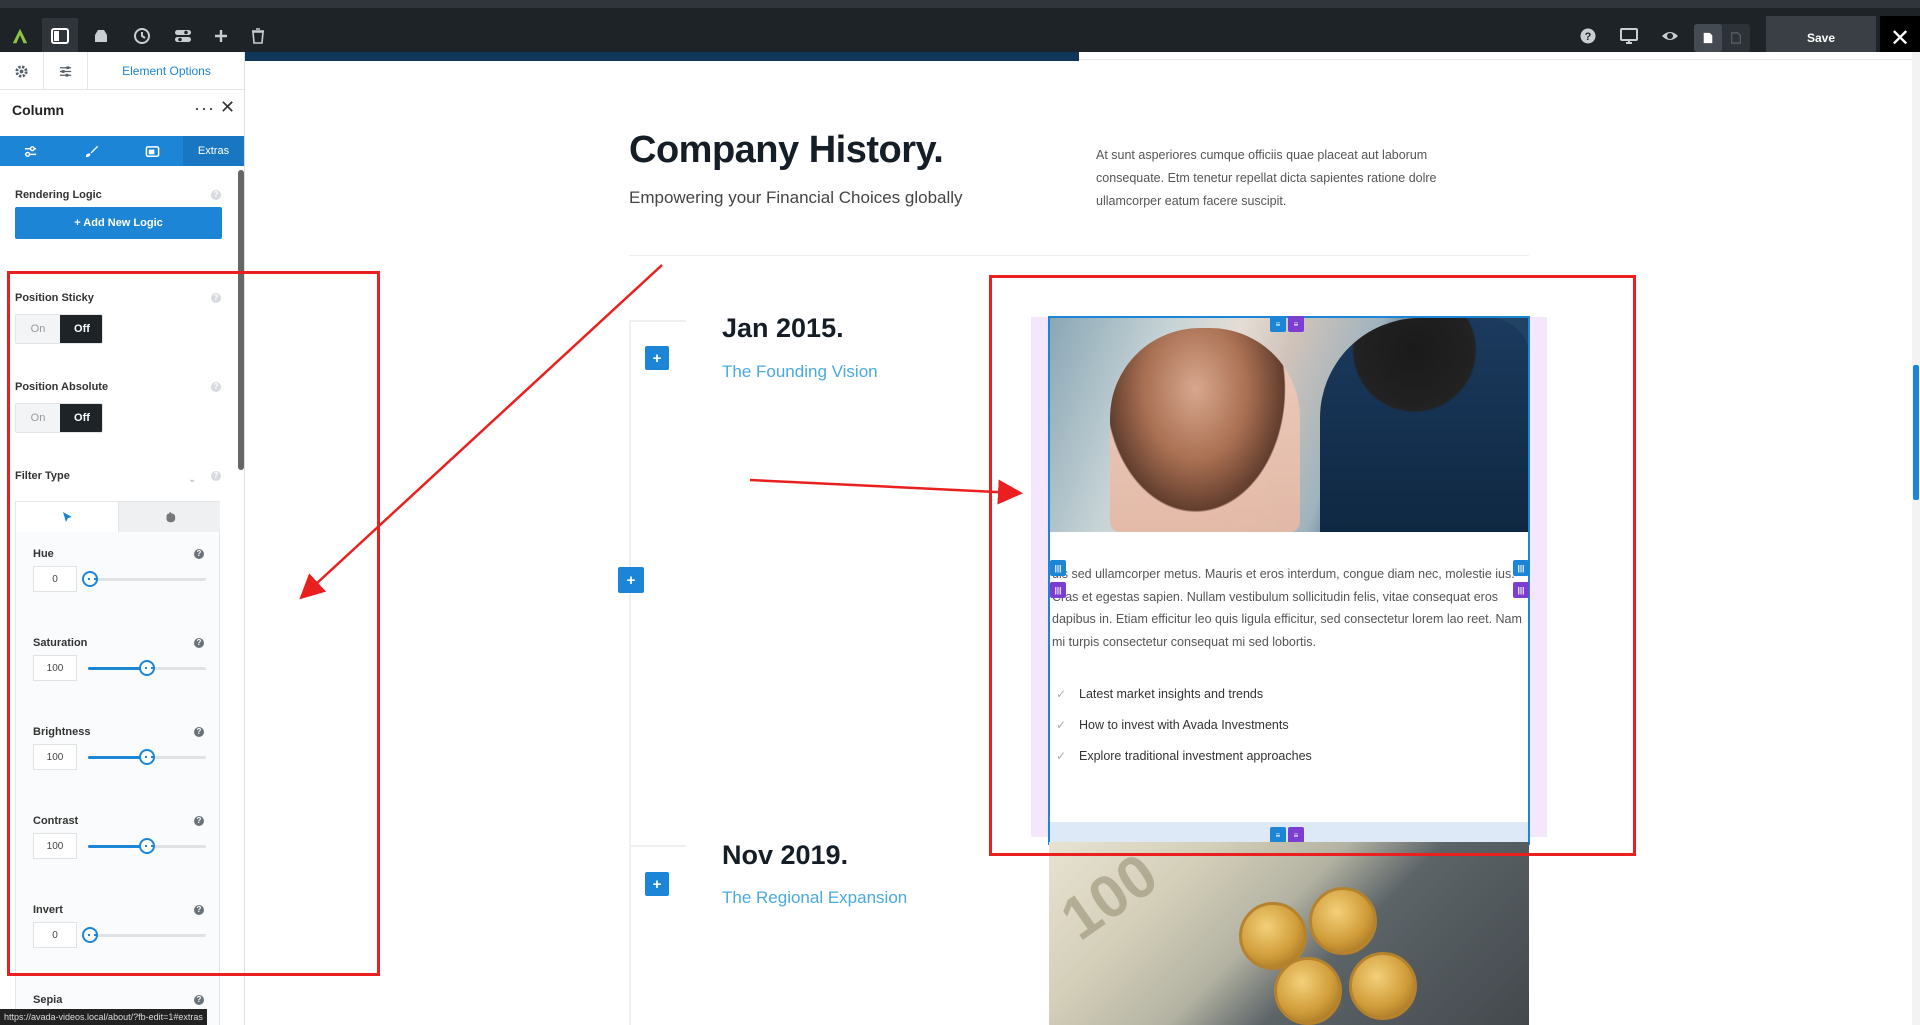 This screenshot has width=1920, height=1025. What do you see at coordinates (66, 71) in the screenshot?
I see `options-sliders-icon` at bounding box center [66, 71].